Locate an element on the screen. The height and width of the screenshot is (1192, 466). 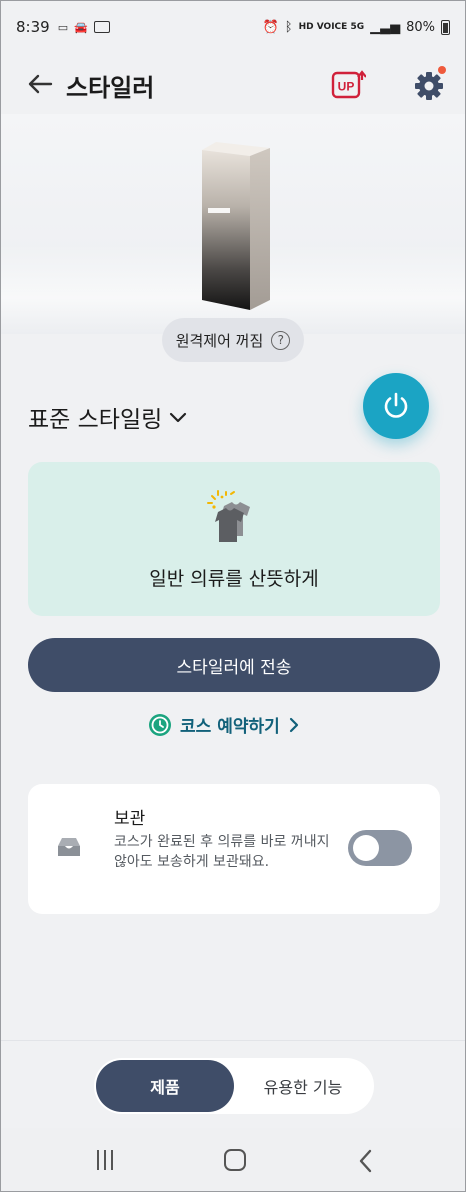
back-button is located at coordinates (40, 84).